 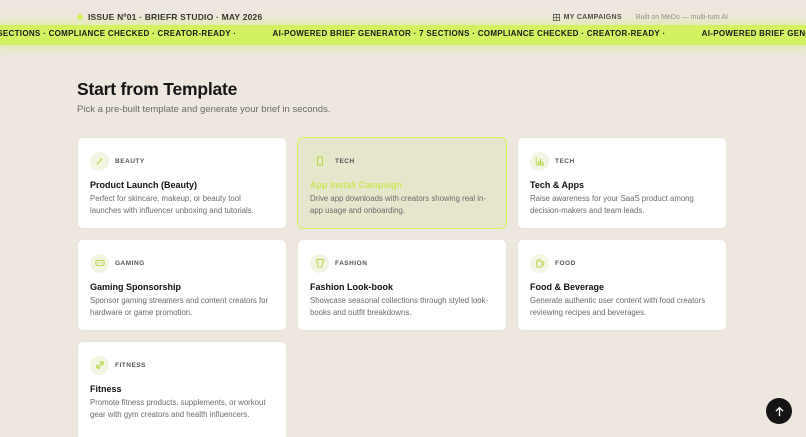 I want to click on gamepad-icon, so click(x=99, y=263).